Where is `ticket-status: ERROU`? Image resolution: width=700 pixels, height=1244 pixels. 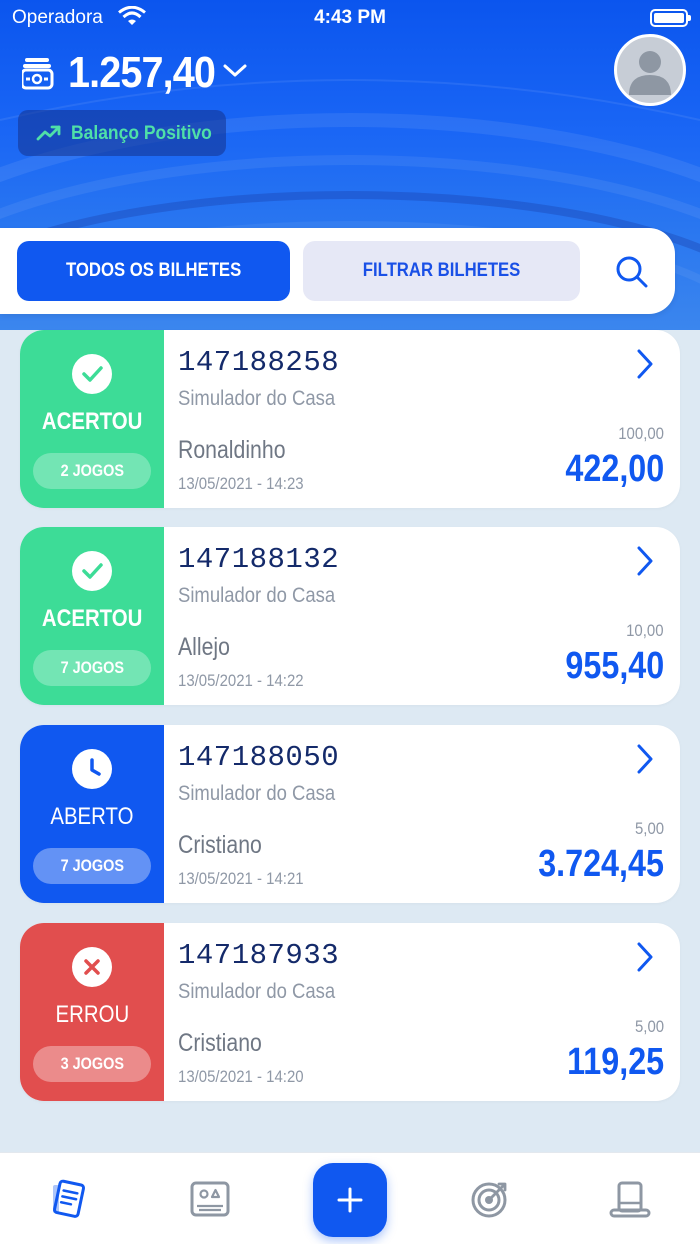 ticket-status: ERROU is located at coordinates (92, 1014).